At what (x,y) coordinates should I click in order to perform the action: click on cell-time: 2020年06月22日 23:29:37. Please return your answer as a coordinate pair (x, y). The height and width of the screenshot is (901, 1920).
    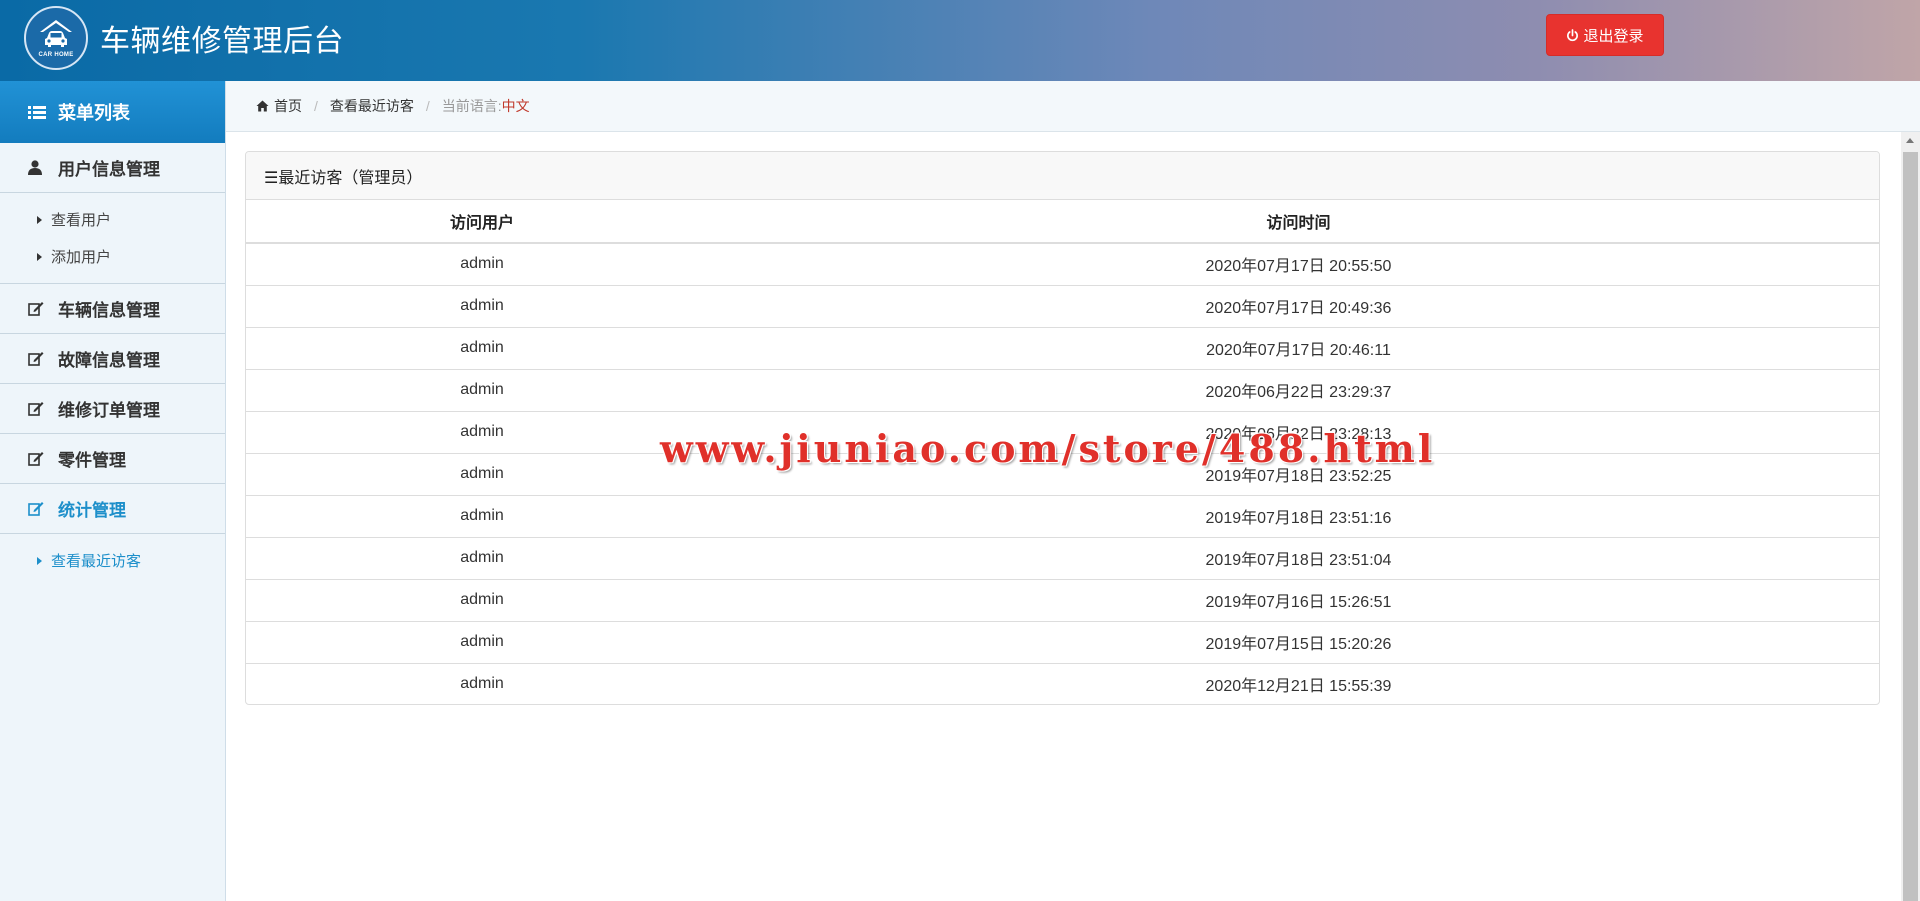
    Looking at the image, I should click on (1298, 389).